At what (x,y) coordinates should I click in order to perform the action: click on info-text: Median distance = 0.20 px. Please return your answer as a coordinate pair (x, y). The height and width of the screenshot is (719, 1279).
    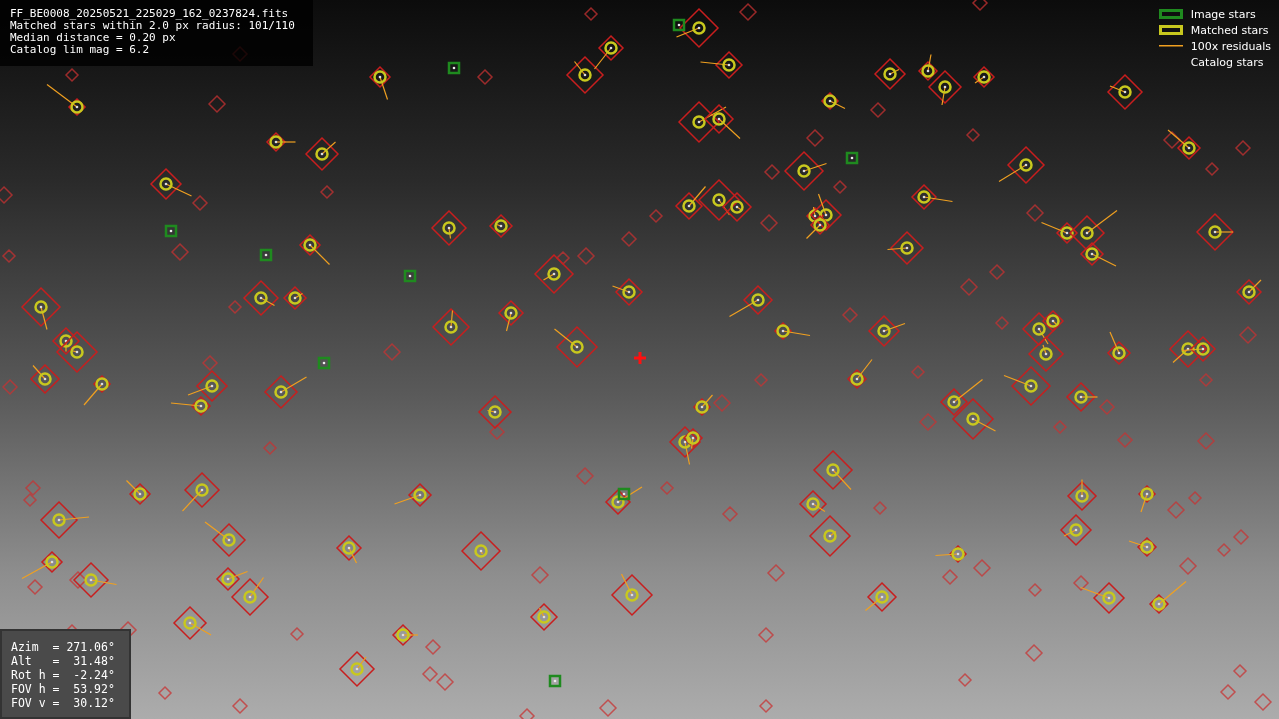
    Looking at the image, I should click on (93, 38).